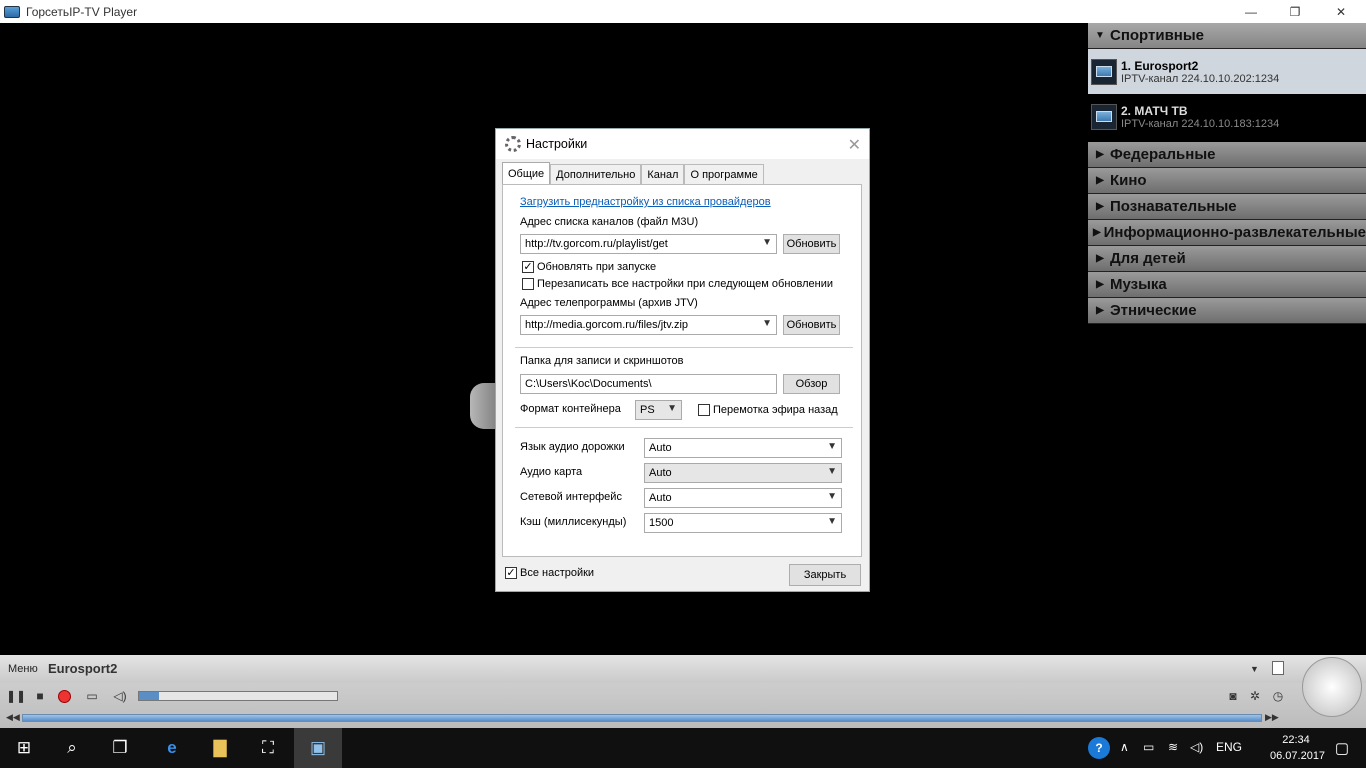 The height and width of the screenshot is (768, 1366). What do you see at coordinates (1278, 668) in the screenshot?
I see `playlist-icon` at bounding box center [1278, 668].